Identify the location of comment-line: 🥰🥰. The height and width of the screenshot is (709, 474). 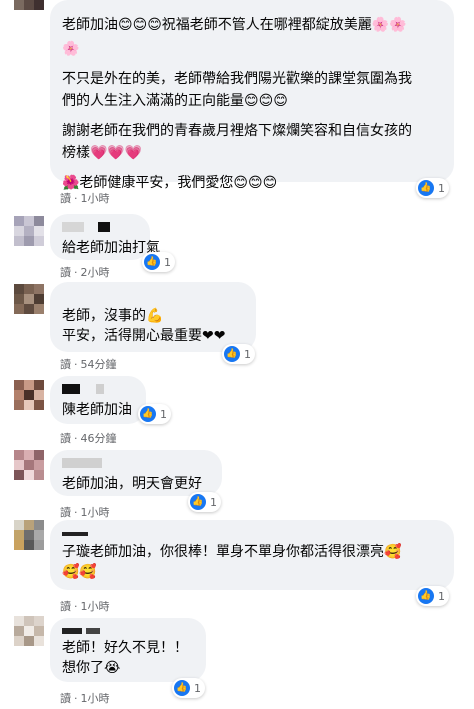
(79, 572).